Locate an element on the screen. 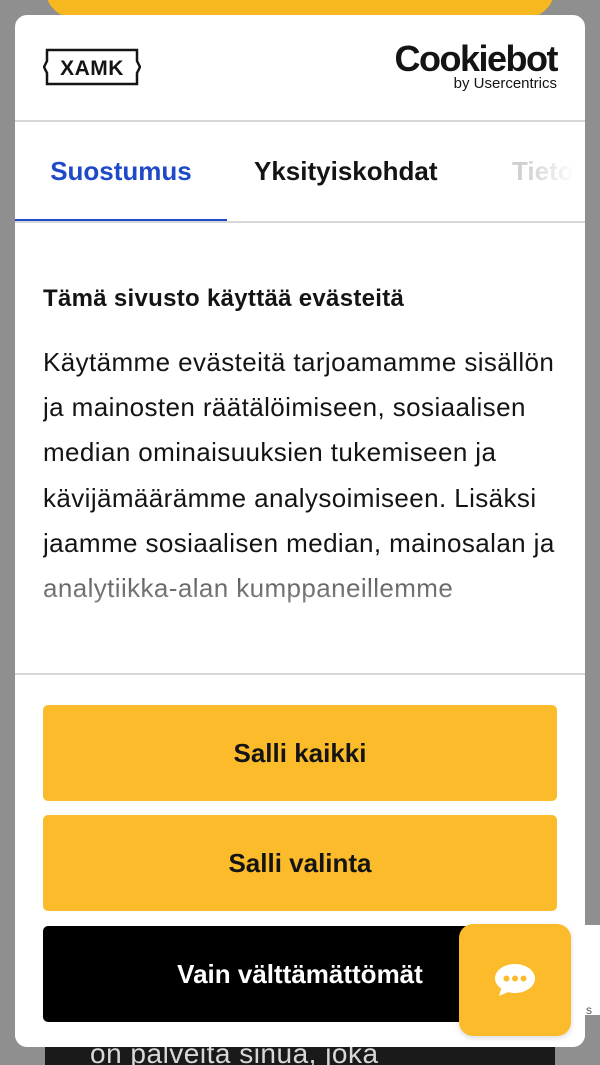 The image size is (600, 1065). cookiebot-logo-text: Cookiebot is located at coordinates (476, 58).